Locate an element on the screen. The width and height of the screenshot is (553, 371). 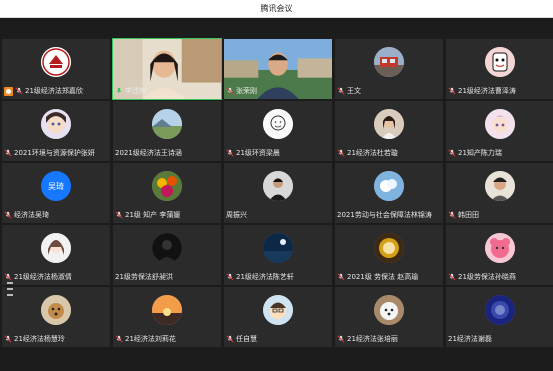
participant-tile: 21级劳保法舒昶洪 is located at coordinates (167, 255).